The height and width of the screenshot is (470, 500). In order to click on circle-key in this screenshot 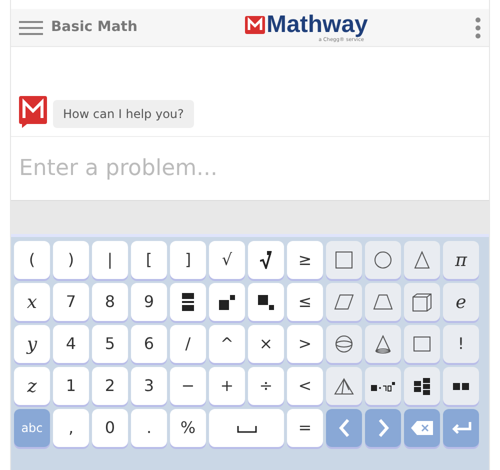, I will do `click(383, 260)`.